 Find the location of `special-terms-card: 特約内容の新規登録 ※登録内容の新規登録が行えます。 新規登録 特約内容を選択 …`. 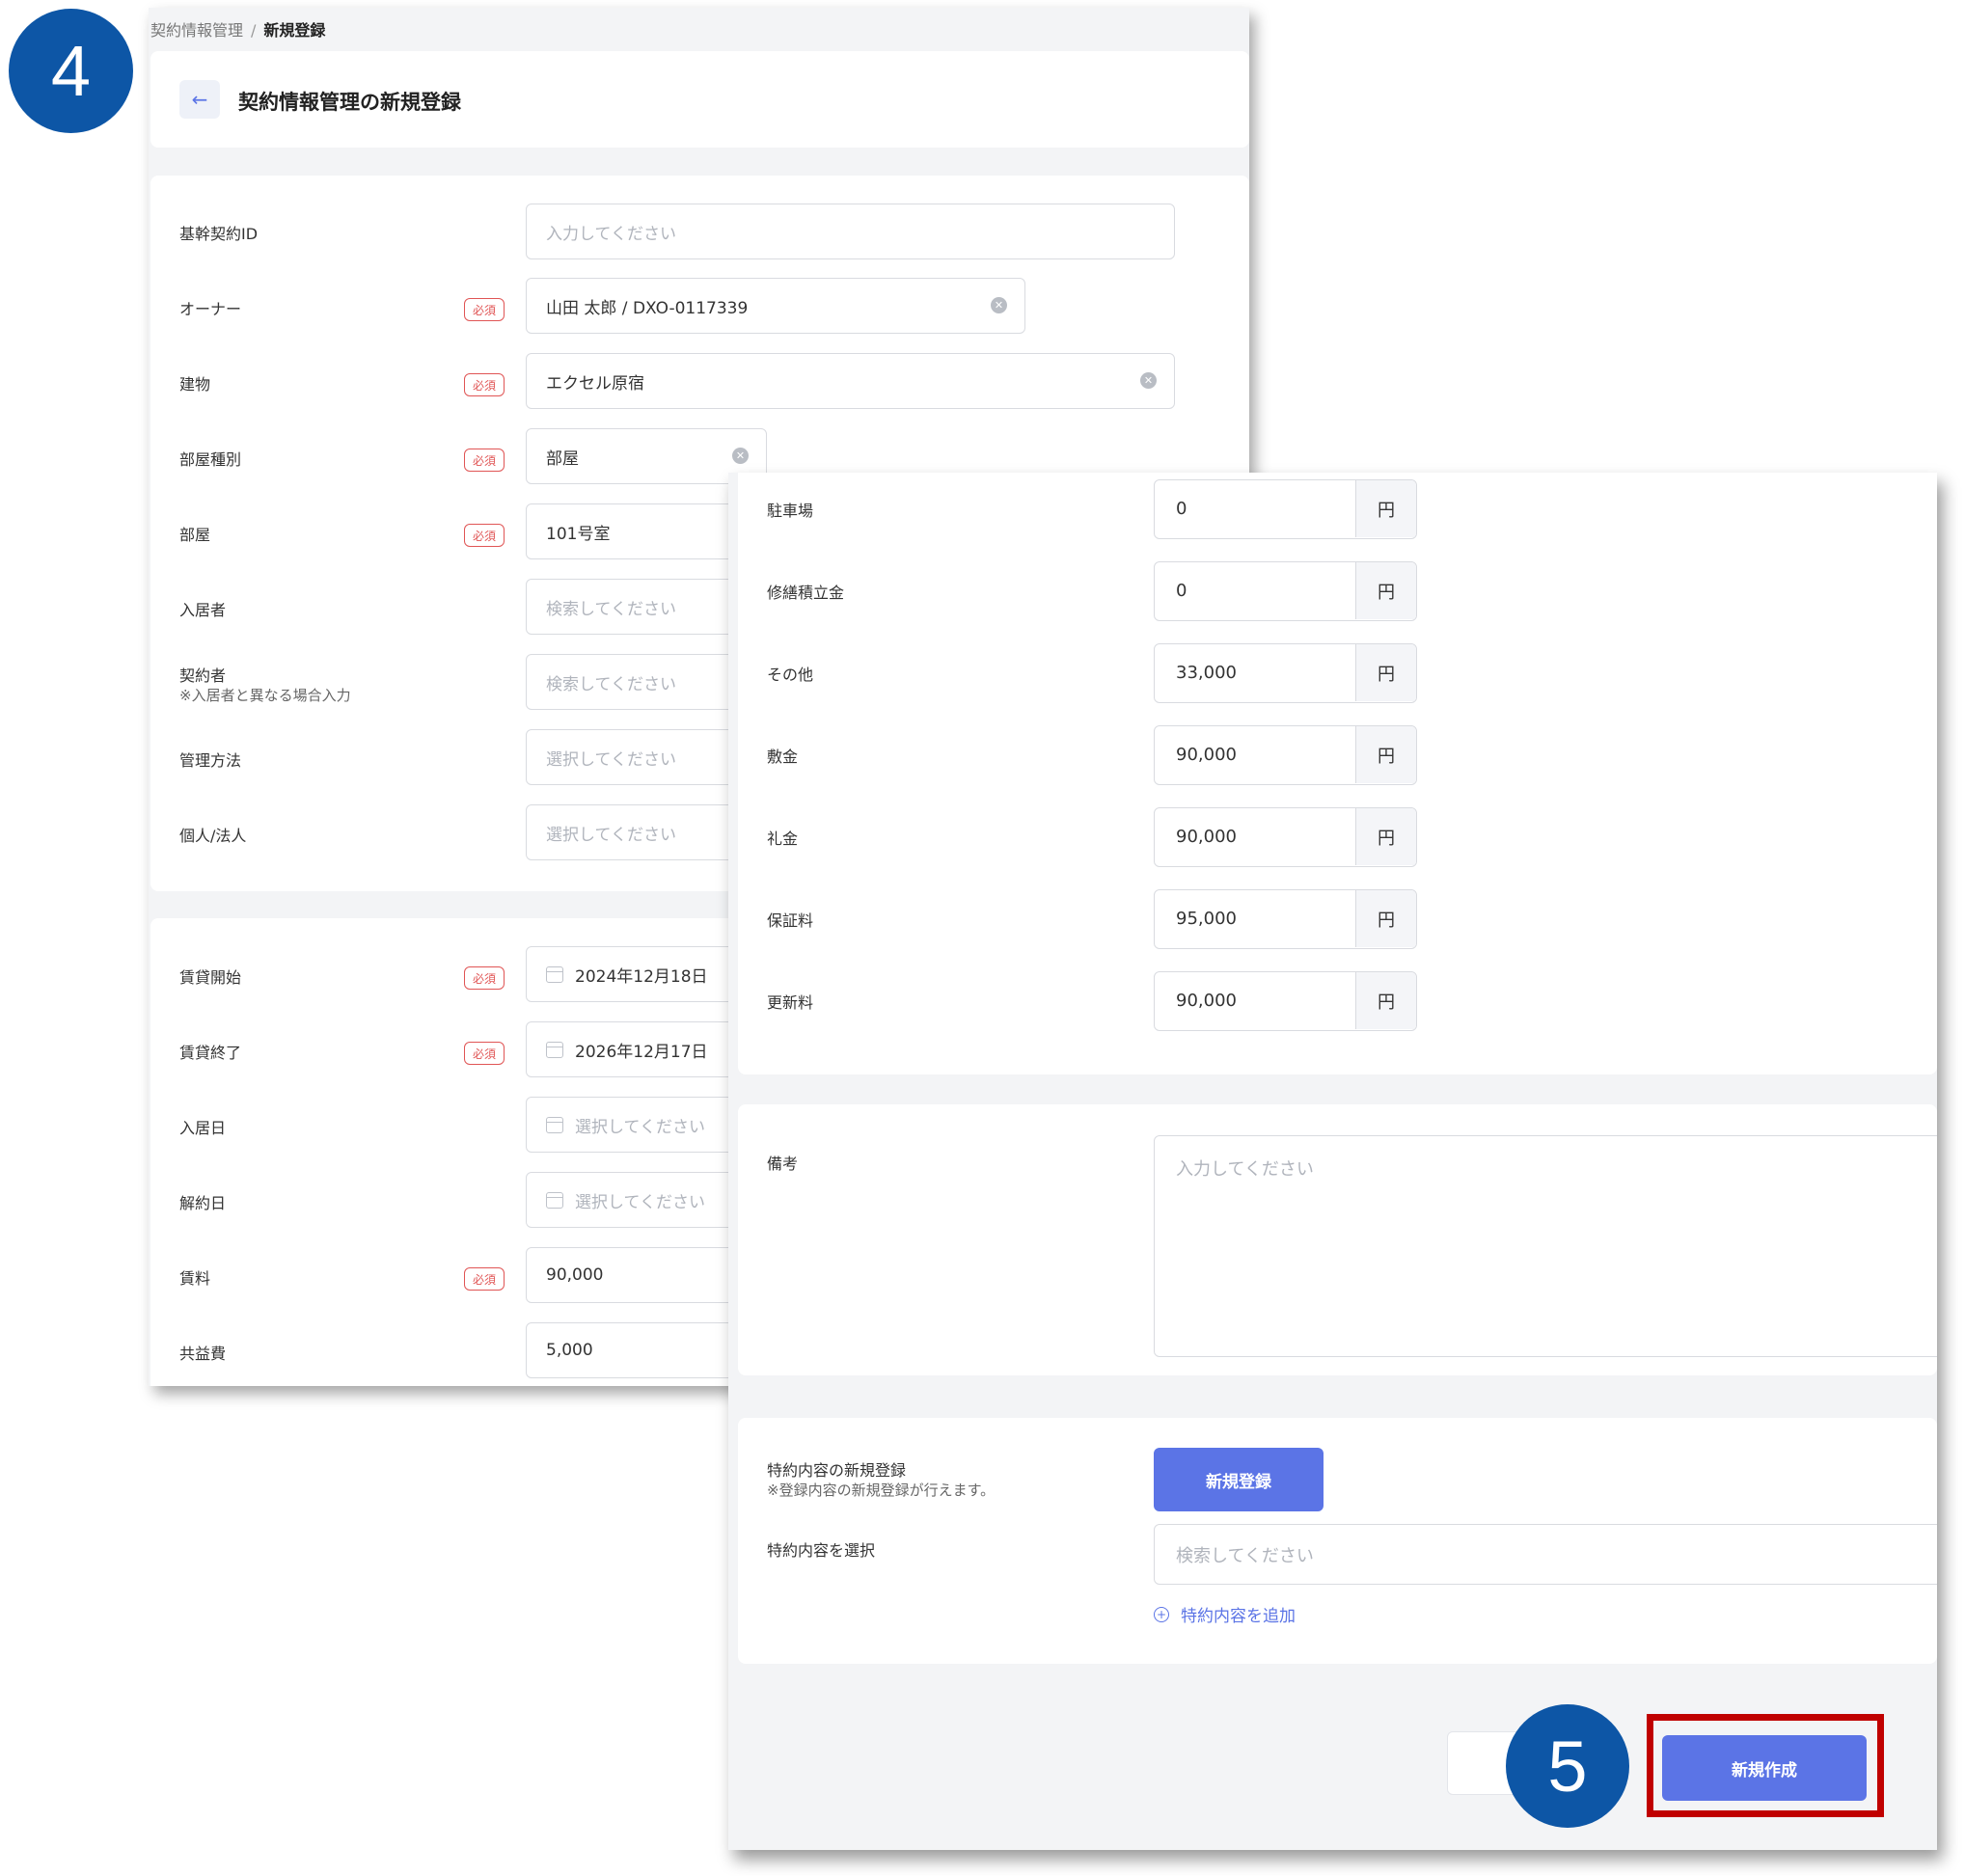

special-terms-card: 特約内容の新規登録 ※登録内容の新規登録が行えます。 新規登録 特約内容を選択 … is located at coordinates (1338, 1541).